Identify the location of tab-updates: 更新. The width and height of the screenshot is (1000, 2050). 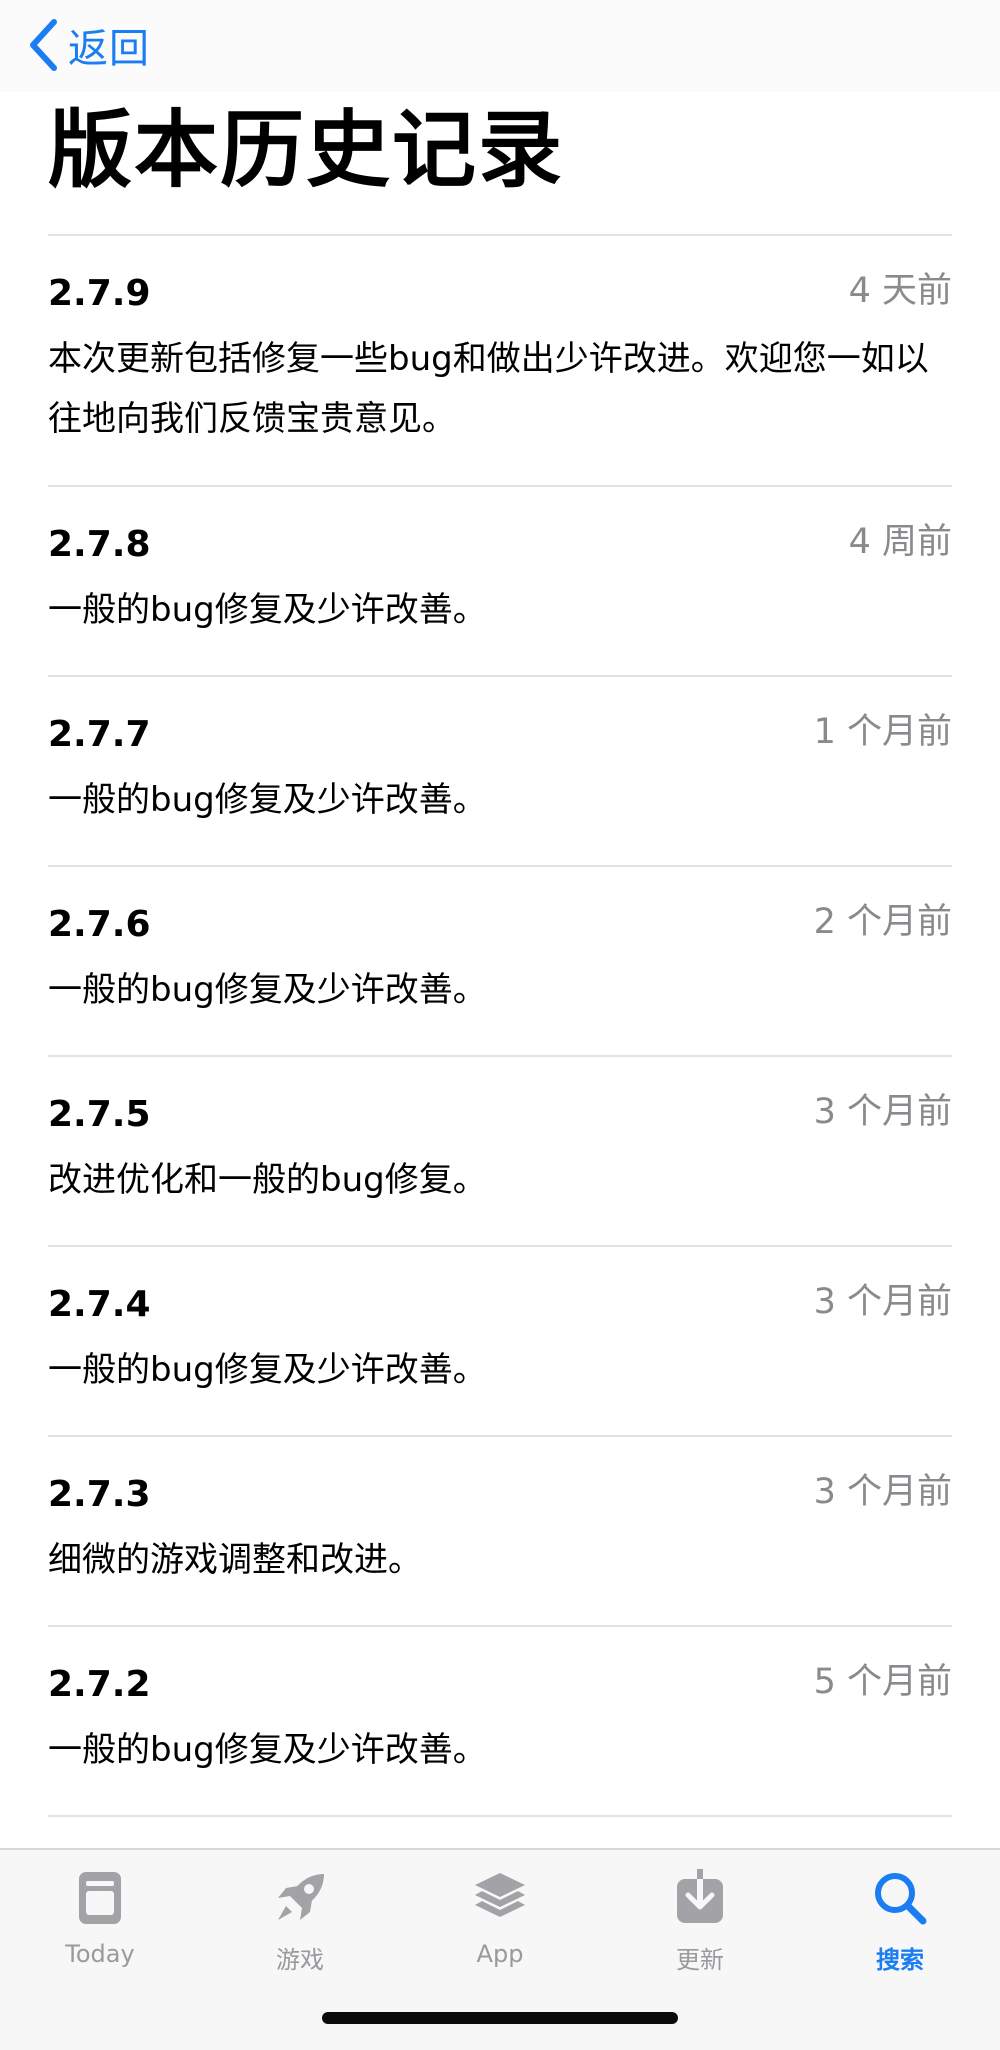
(700, 1941).